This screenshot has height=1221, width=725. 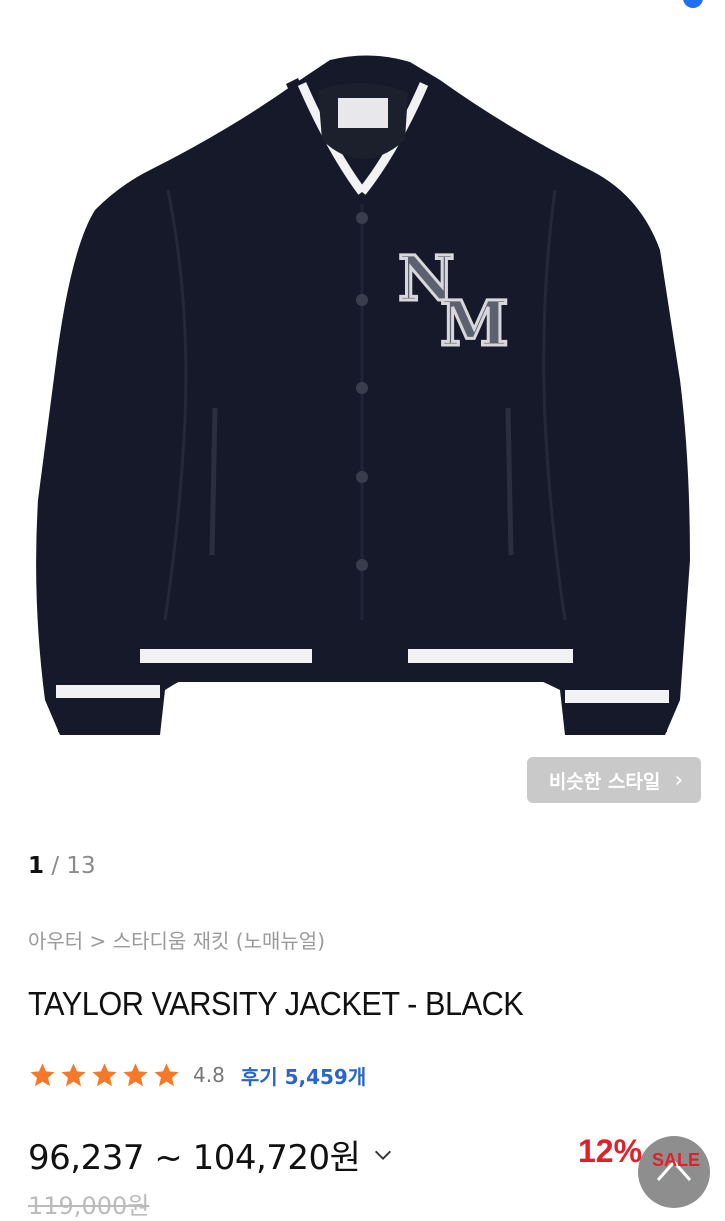 I want to click on total-pages: 13, so click(x=81, y=866).